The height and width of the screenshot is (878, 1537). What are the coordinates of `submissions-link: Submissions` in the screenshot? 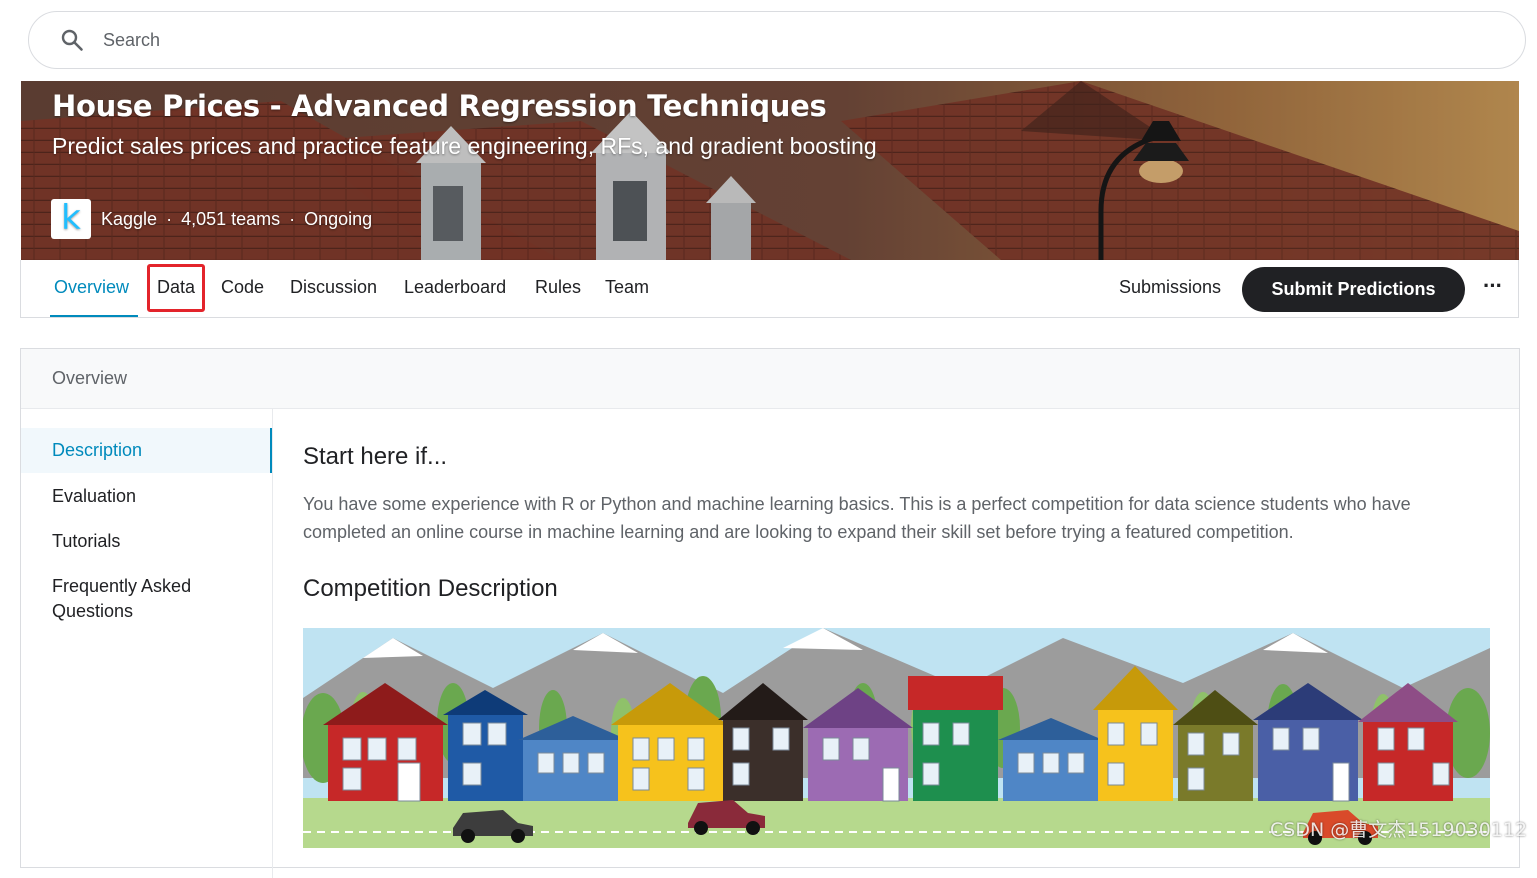 It's located at (1170, 287).